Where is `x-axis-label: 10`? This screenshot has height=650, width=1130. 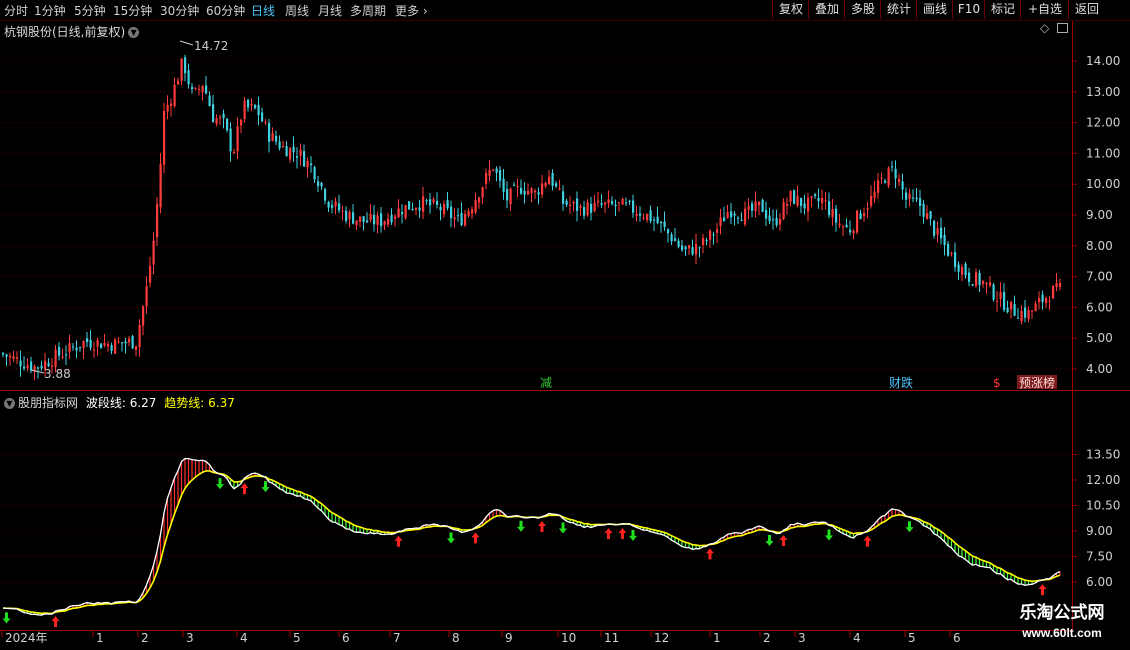 x-axis-label: 10 is located at coordinates (568, 638).